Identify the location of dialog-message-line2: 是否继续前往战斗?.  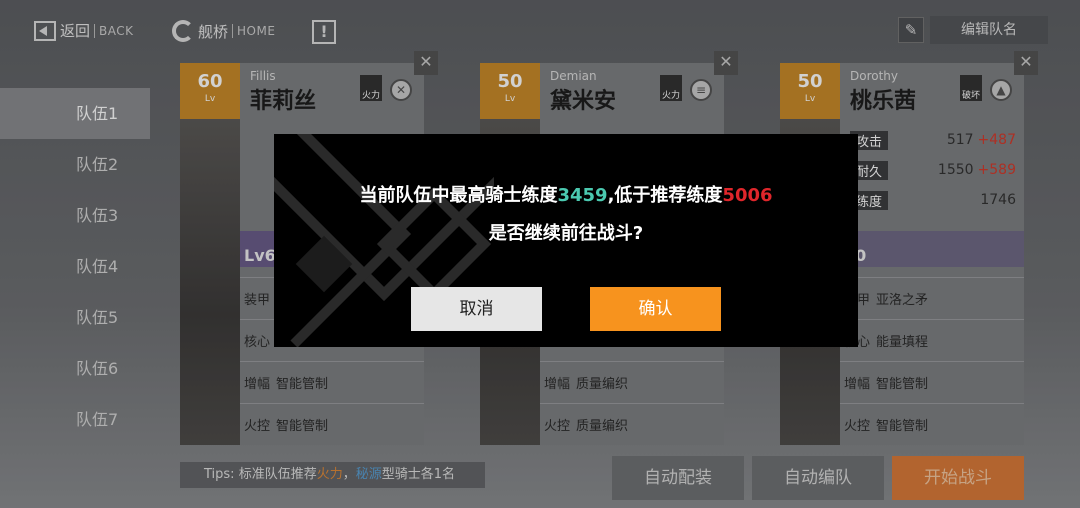
(566, 233).